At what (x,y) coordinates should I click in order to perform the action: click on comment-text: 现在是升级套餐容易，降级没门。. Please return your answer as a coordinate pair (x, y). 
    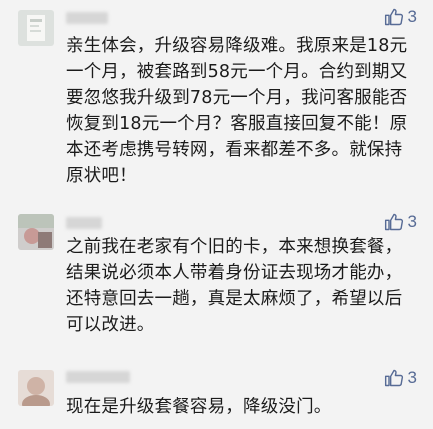
    Looking at the image, I should click on (199, 407).